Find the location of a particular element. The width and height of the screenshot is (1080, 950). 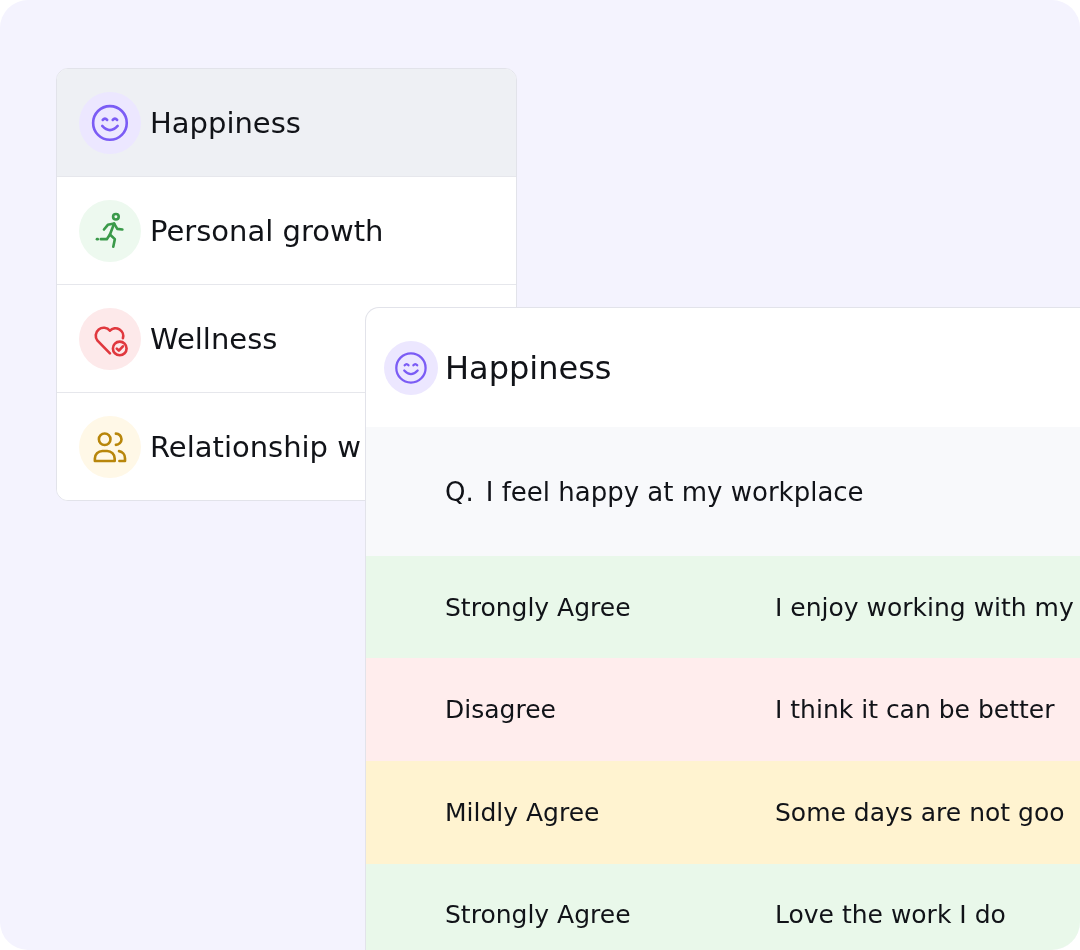

response-answer: Mildly Agree is located at coordinates (523, 812).